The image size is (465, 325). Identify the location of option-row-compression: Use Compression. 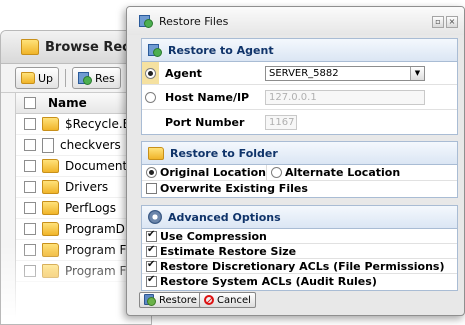
(299, 236).